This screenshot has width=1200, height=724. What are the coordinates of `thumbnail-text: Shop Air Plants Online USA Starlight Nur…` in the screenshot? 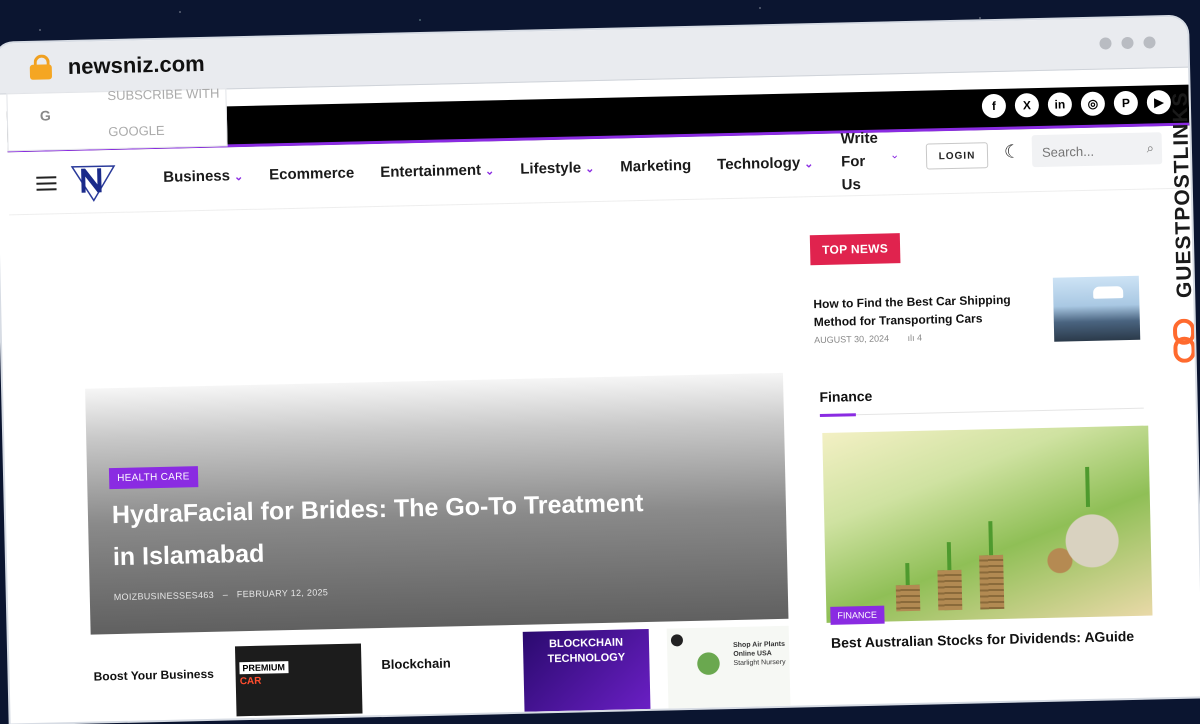 It's located at (761, 654).